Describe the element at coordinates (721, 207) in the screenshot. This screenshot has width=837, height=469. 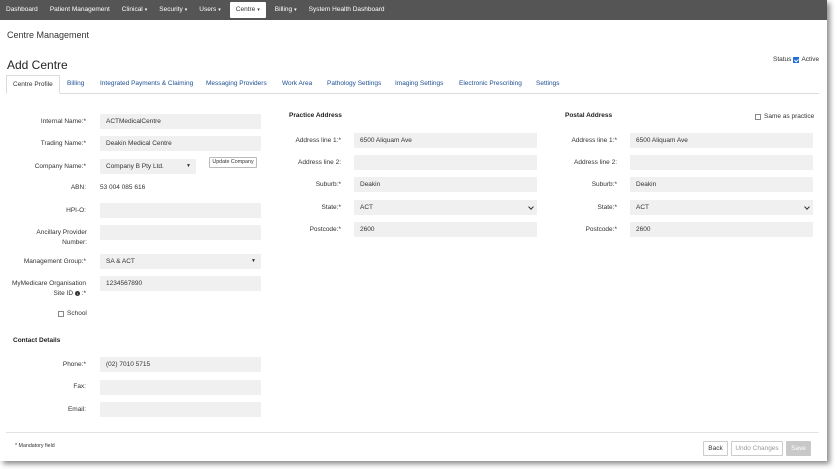
I see `postal-state-select: ACT` at that location.